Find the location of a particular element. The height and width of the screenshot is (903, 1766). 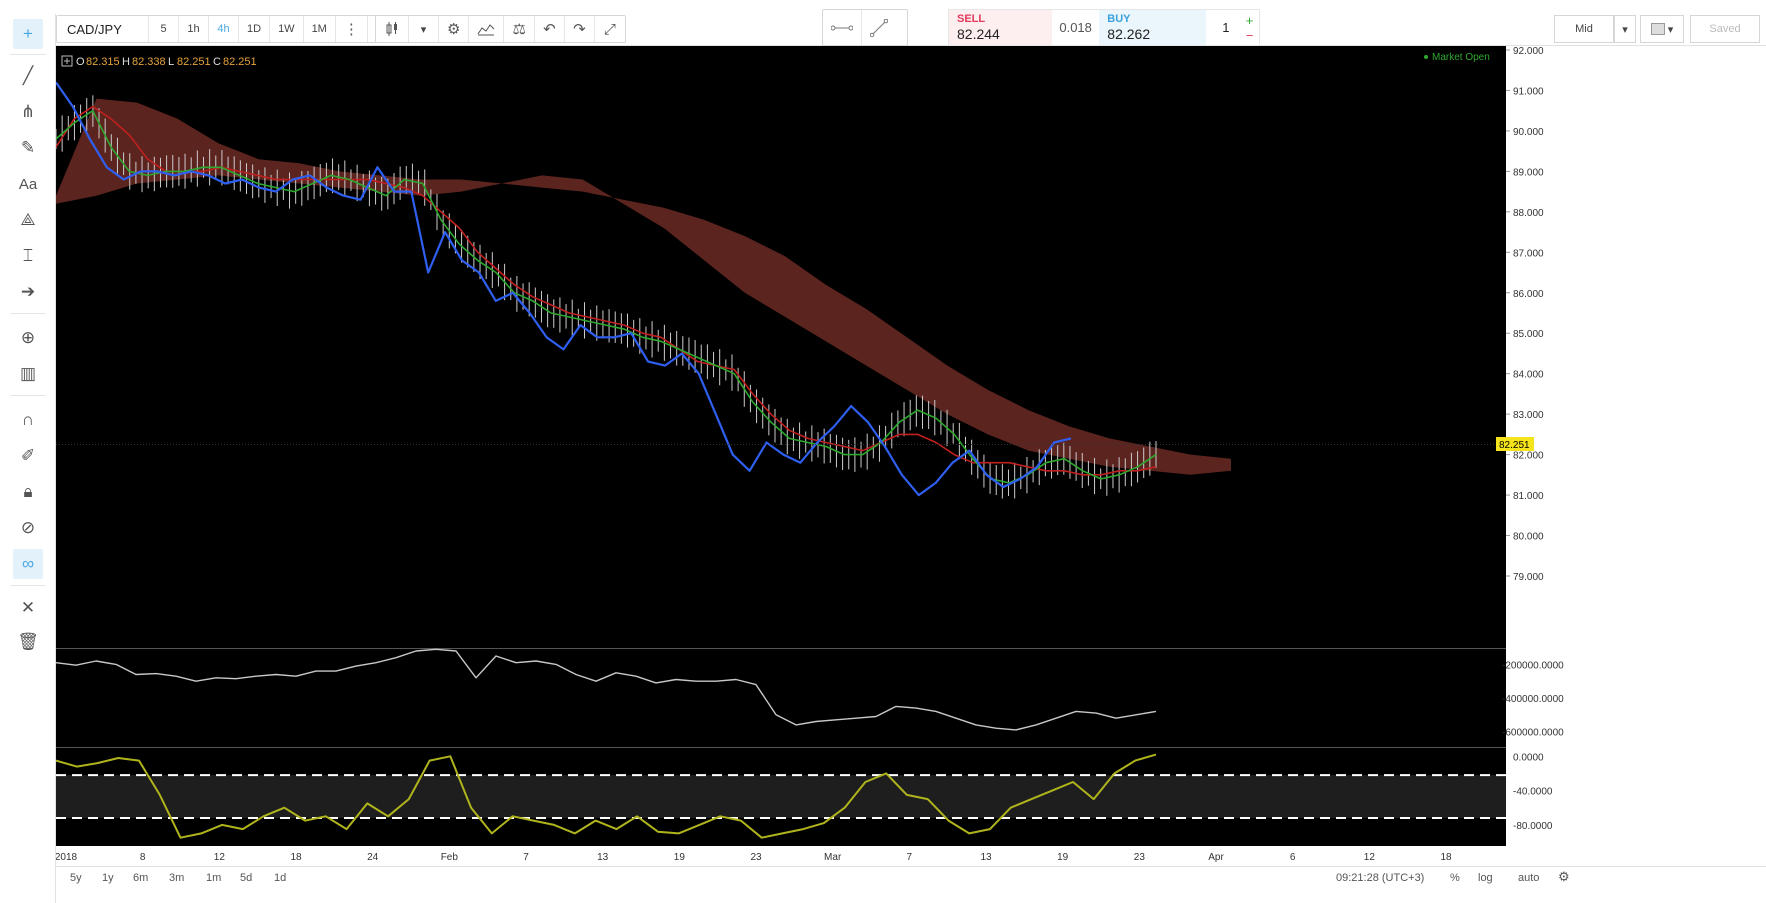

crosshair-tool: + is located at coordinates (28, 34).